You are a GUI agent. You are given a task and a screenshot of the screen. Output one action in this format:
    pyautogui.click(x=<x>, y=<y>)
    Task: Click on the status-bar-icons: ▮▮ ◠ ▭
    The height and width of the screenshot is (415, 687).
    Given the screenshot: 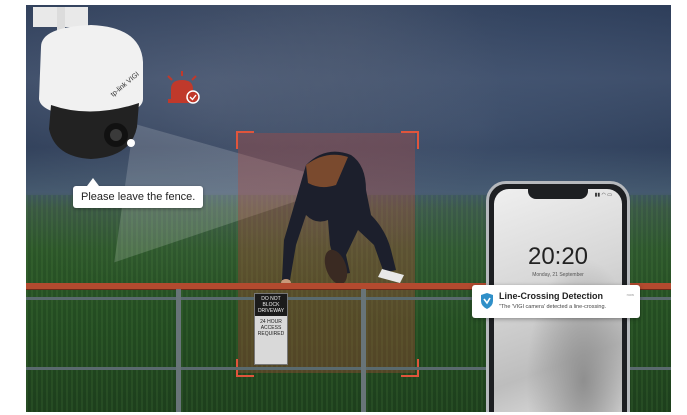 What is the action you would take?
    pyautogui.click(x=603, y=195)
    